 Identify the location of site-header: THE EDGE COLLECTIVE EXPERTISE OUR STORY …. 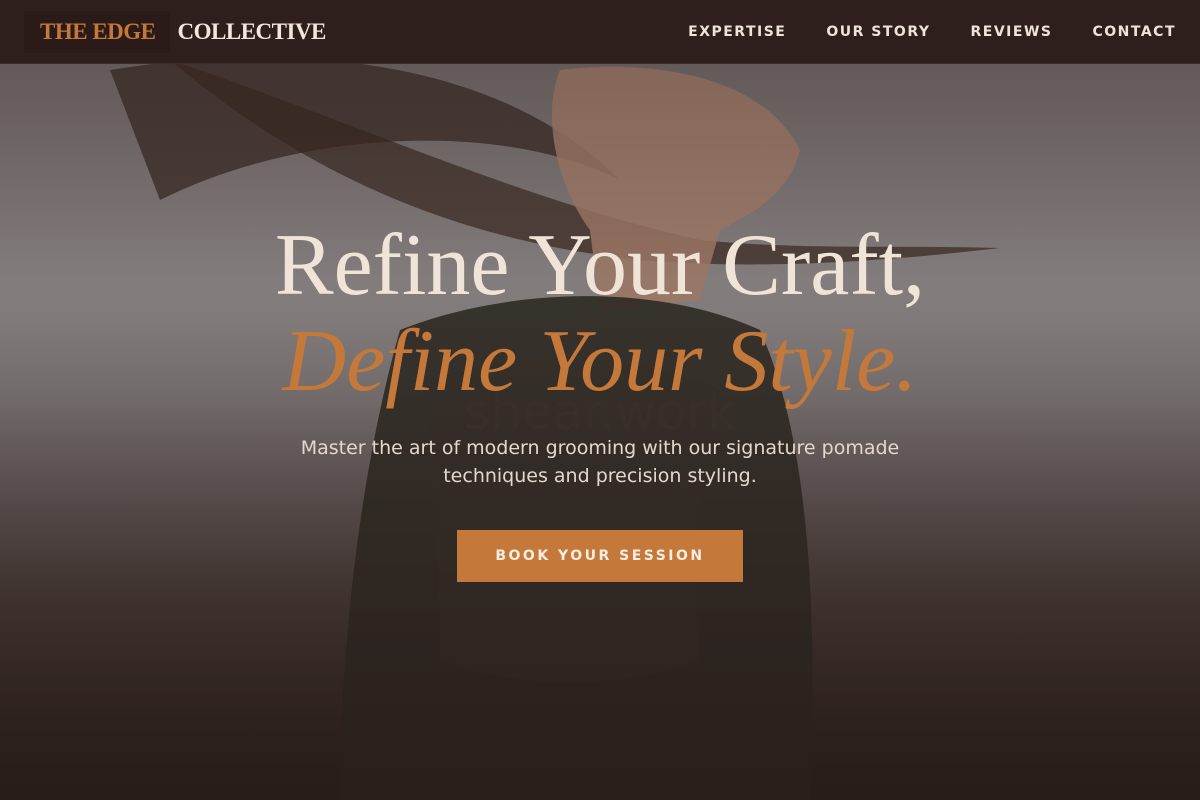
(600, 32).